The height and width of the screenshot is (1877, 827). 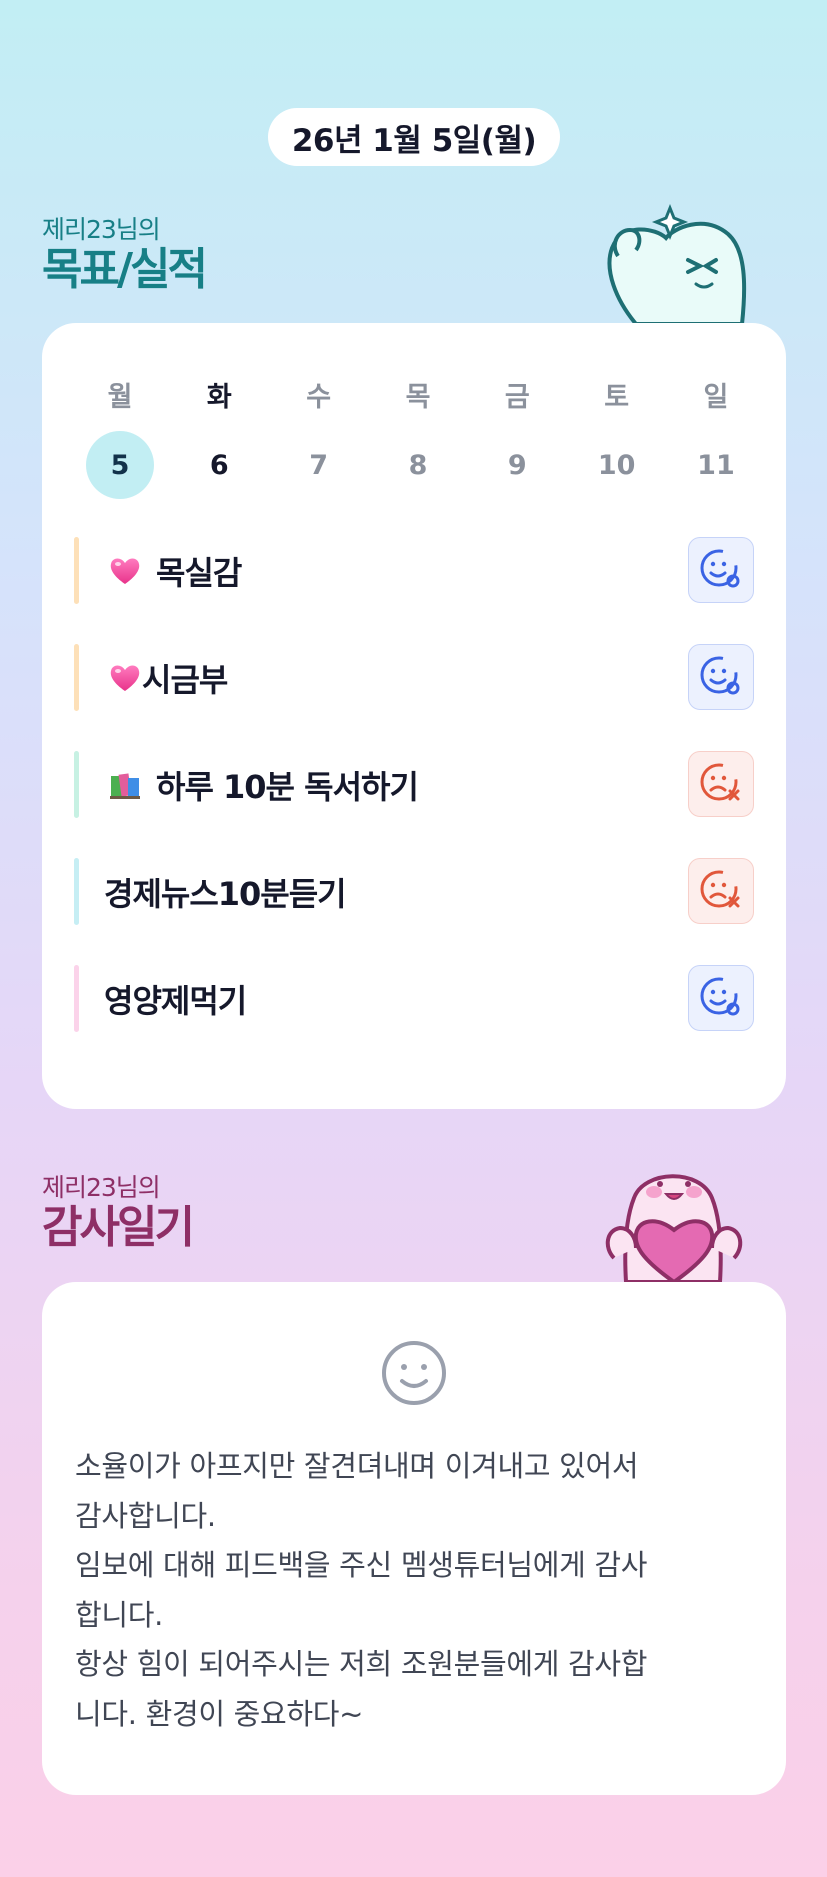 What do you see at coordinates (414, 1373) in the screenshot?
I see `smiley-icon` at bounding box center [414, 1373].